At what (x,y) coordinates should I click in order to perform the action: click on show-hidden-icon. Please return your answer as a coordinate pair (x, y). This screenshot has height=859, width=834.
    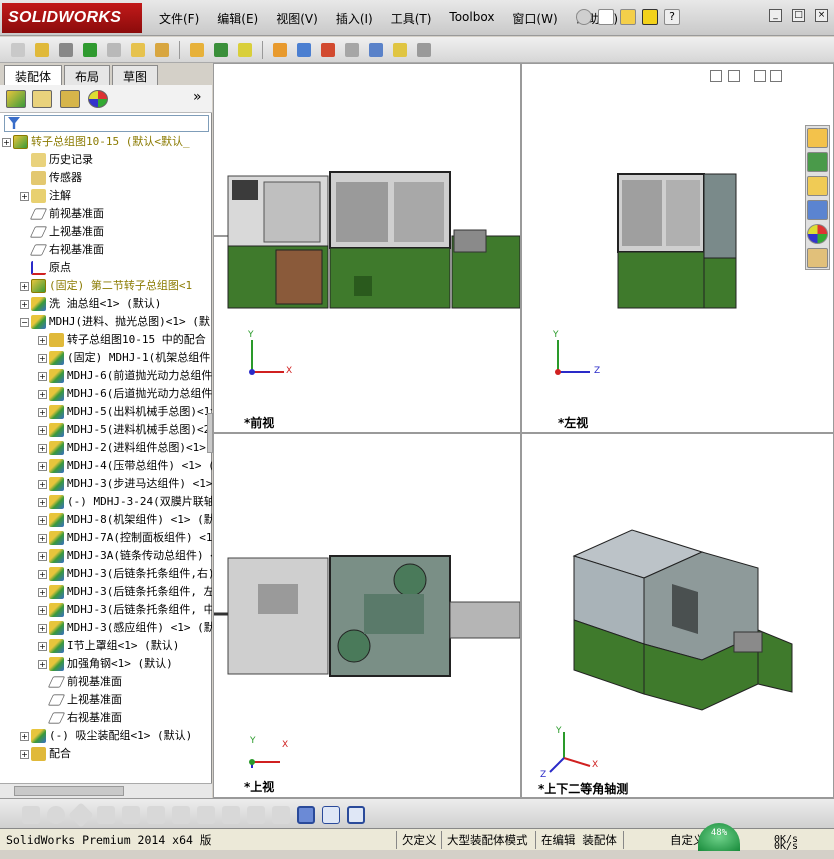
    Looking at the image, I should click on (162, 50).